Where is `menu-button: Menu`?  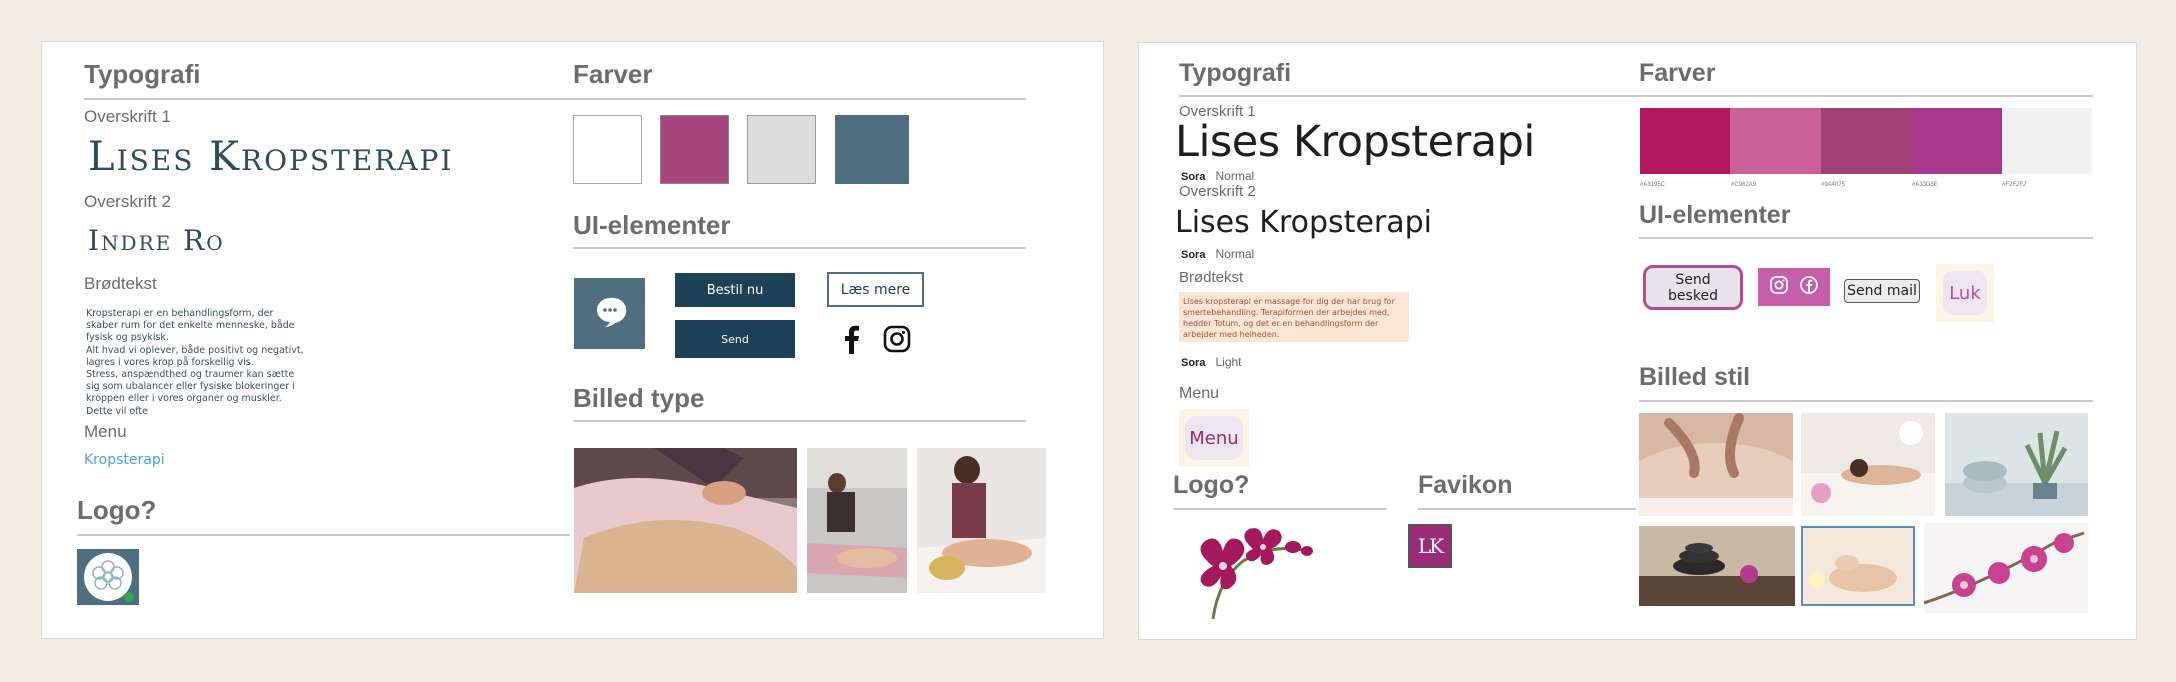 menu-button: Menu is located at coordinates (1214, 438).